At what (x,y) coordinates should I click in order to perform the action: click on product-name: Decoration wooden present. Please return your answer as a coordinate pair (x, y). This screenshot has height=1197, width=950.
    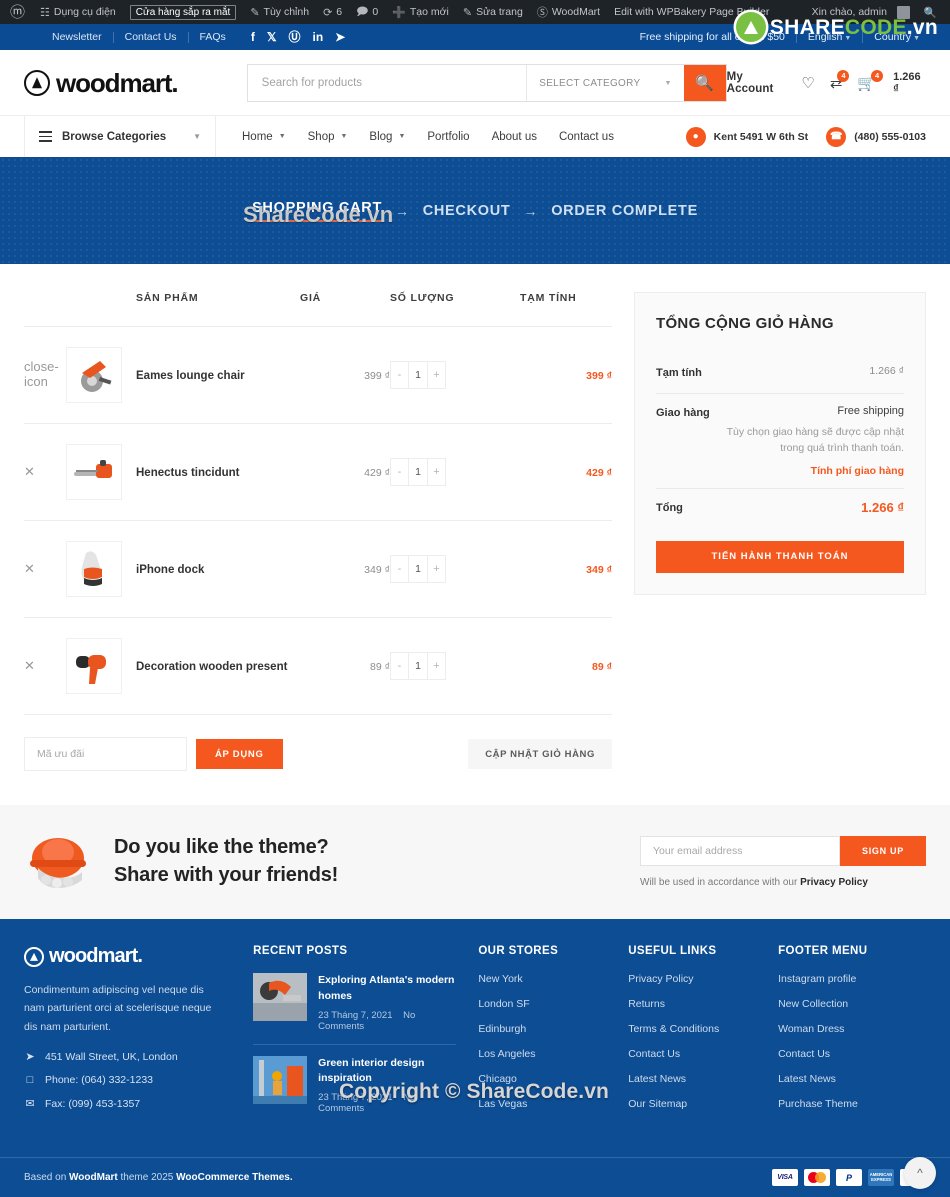
    Looking at the image, I should click on (211, 667).